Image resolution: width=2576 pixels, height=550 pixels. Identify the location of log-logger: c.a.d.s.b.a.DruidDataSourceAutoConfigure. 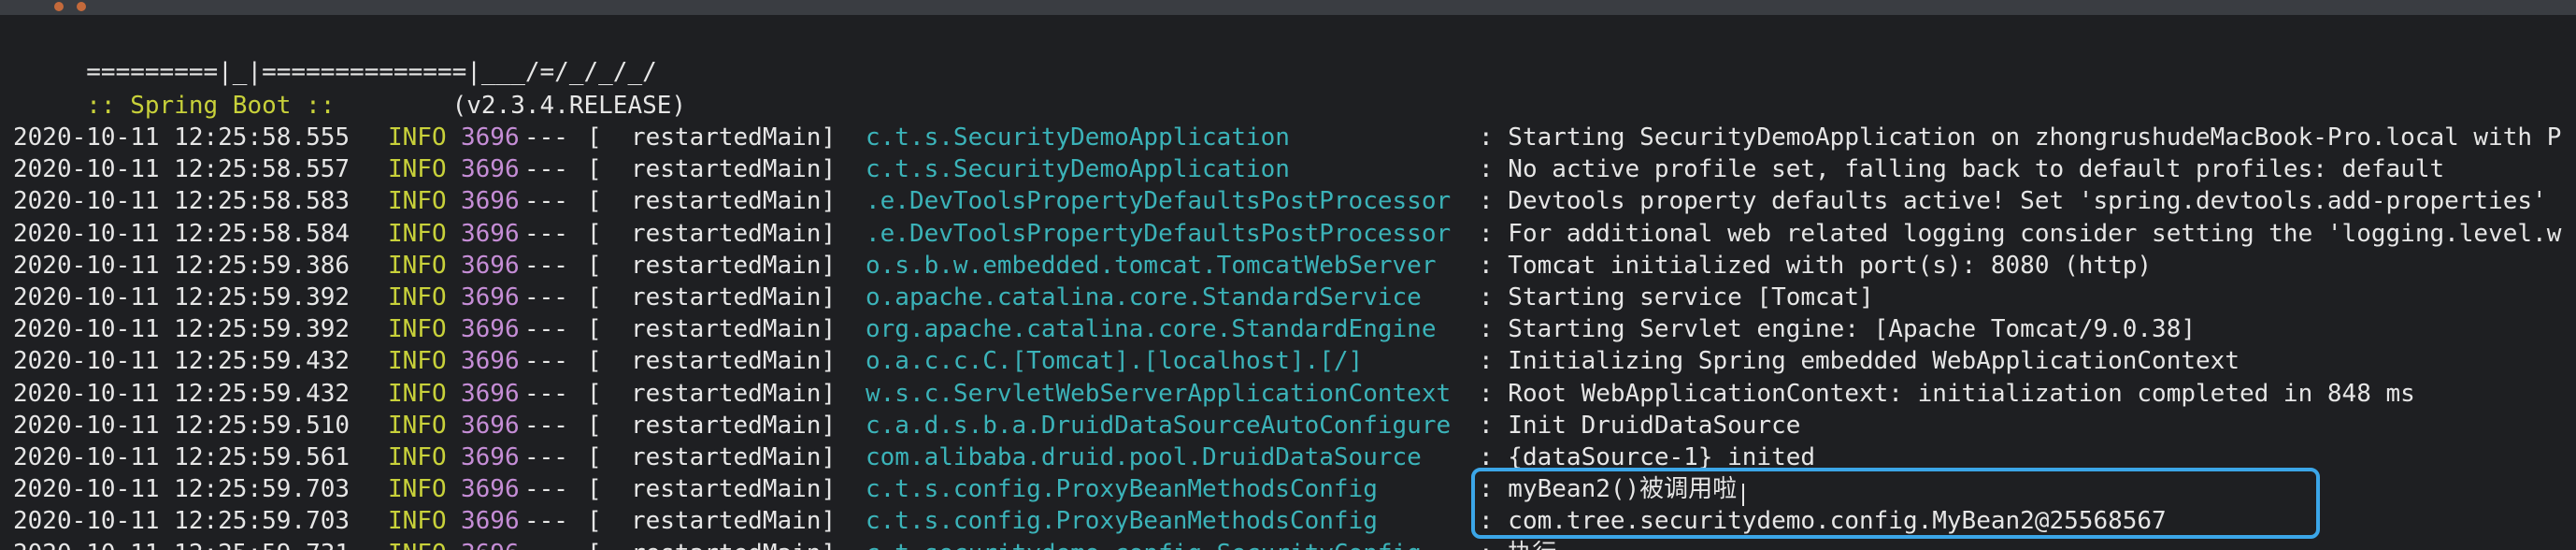
(1159, 425).